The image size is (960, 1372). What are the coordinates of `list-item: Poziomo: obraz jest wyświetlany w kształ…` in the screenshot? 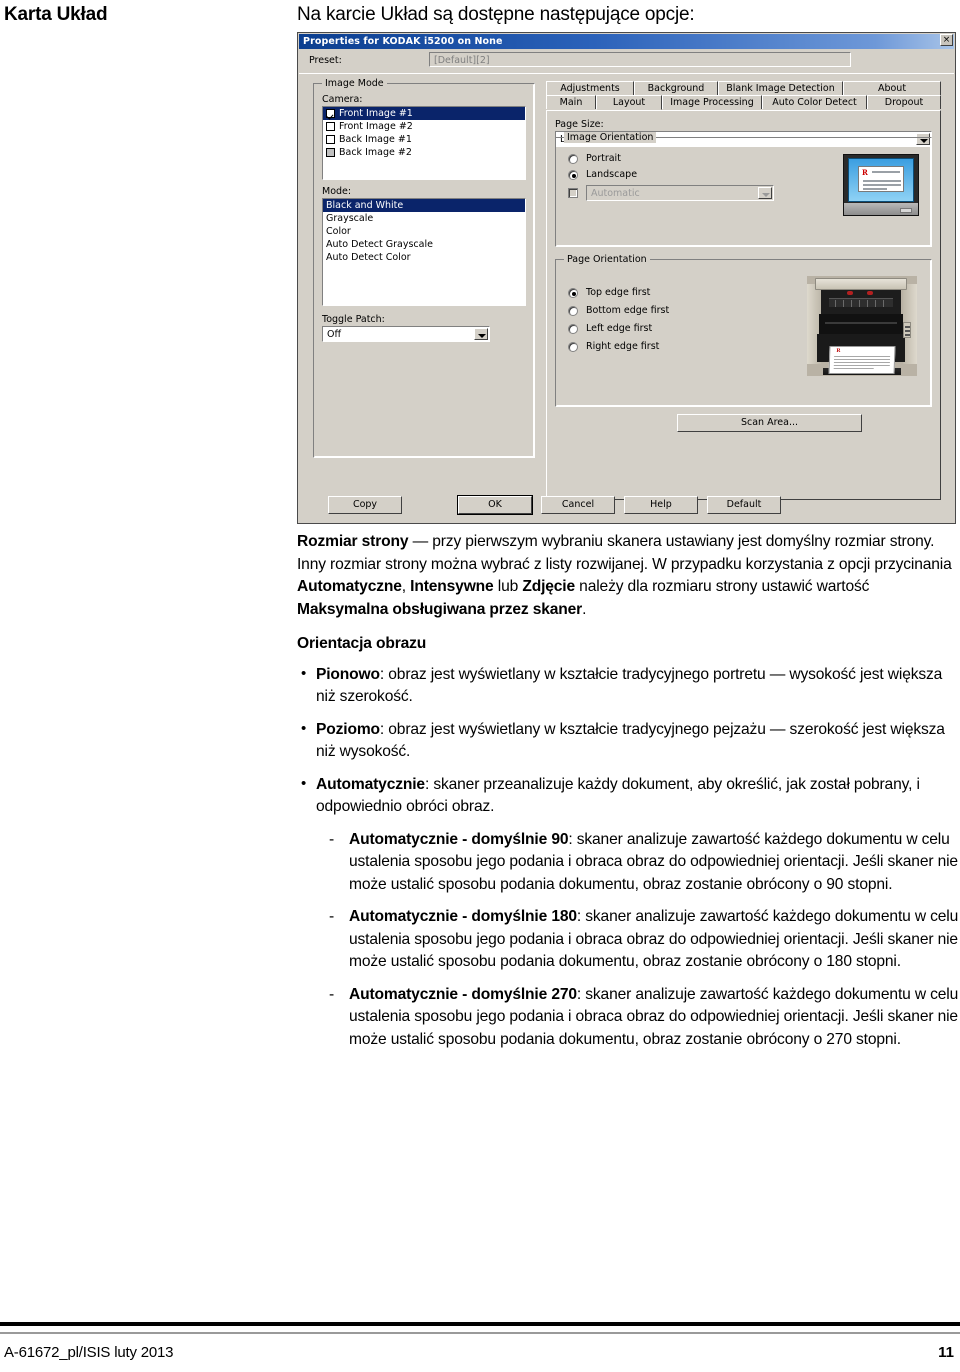 It's located at (628, 741).